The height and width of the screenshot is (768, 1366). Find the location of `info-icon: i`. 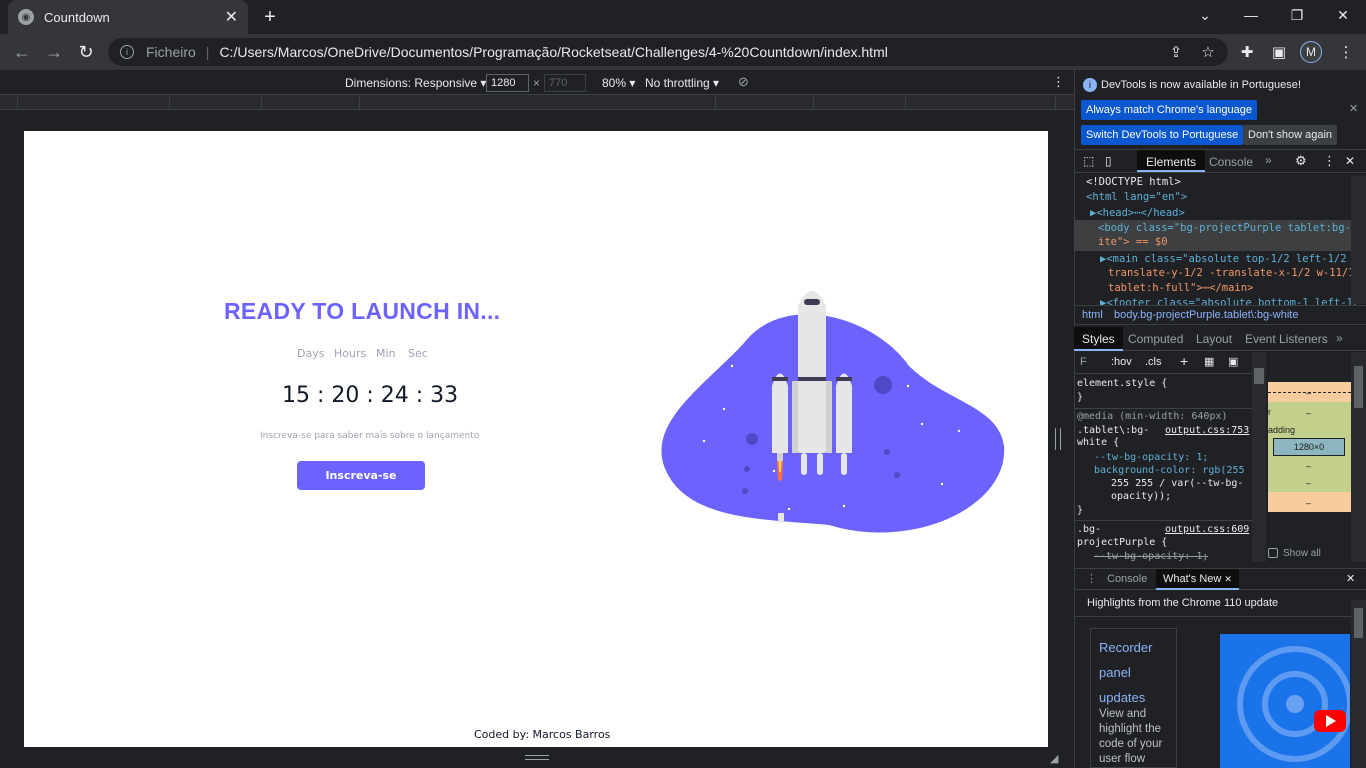

info-icon: i is located at coordinates (127, 52).